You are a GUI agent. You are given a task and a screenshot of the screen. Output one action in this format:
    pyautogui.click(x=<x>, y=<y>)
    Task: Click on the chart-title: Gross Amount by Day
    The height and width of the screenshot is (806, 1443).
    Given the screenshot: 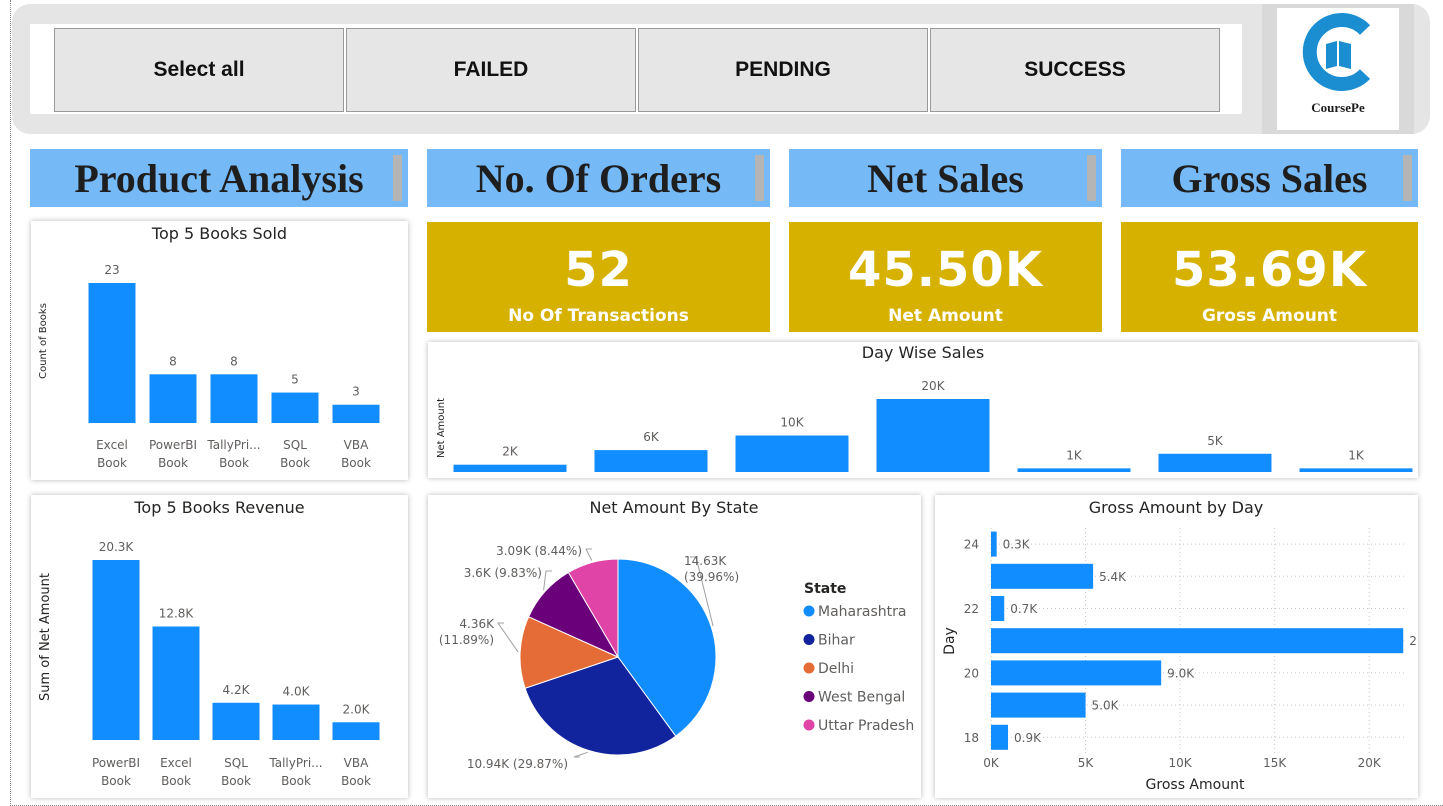 What is the action you would take?
    pyautogui.click(x=1176, y=507)
    